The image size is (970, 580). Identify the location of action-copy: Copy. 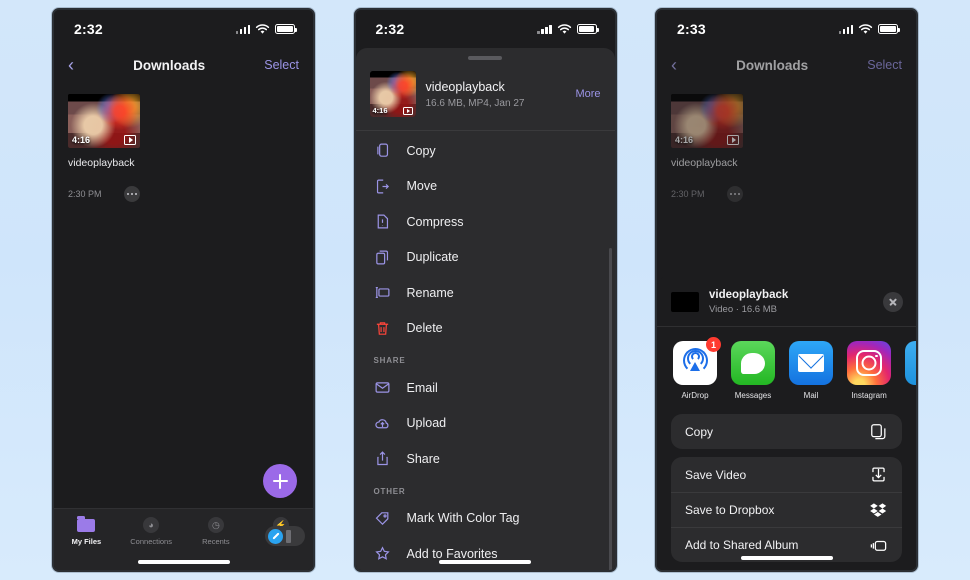
(786, 431).